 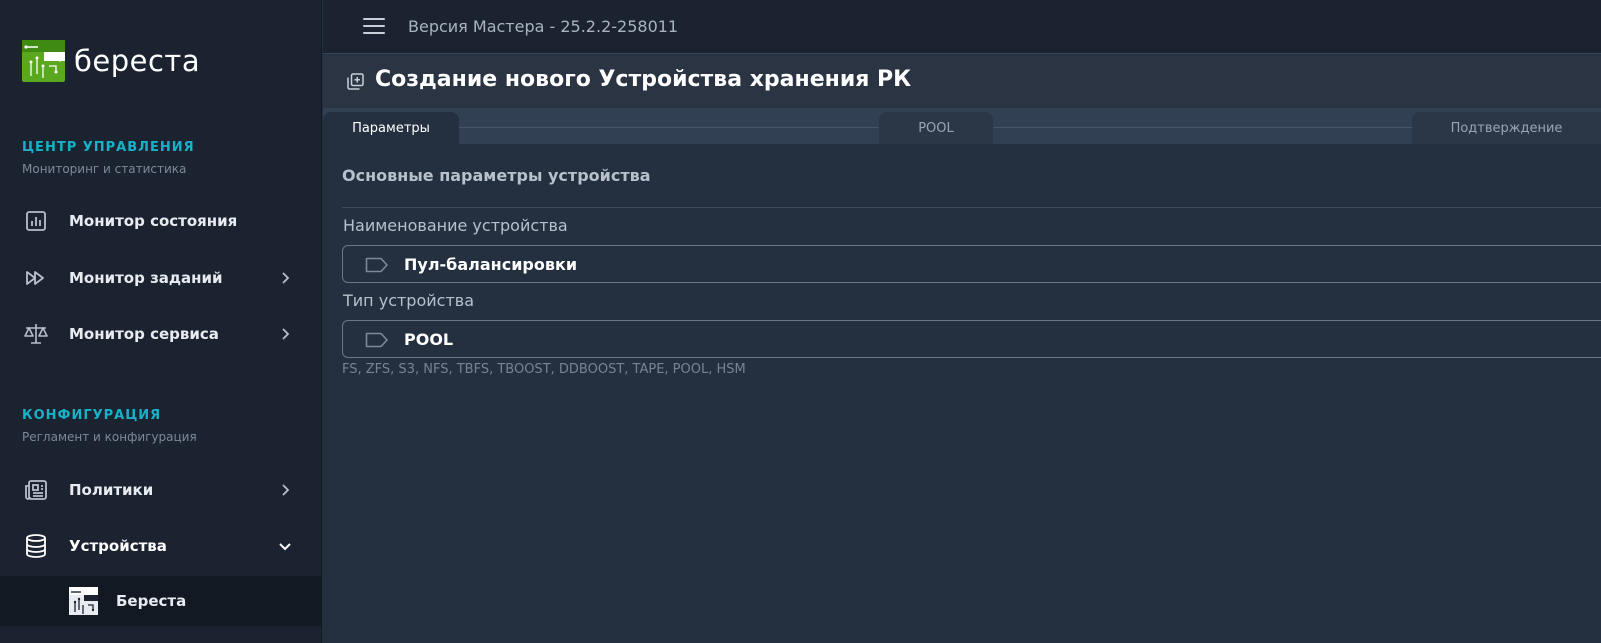 I want to click on add-library-icon, so click(x=355, y=81).